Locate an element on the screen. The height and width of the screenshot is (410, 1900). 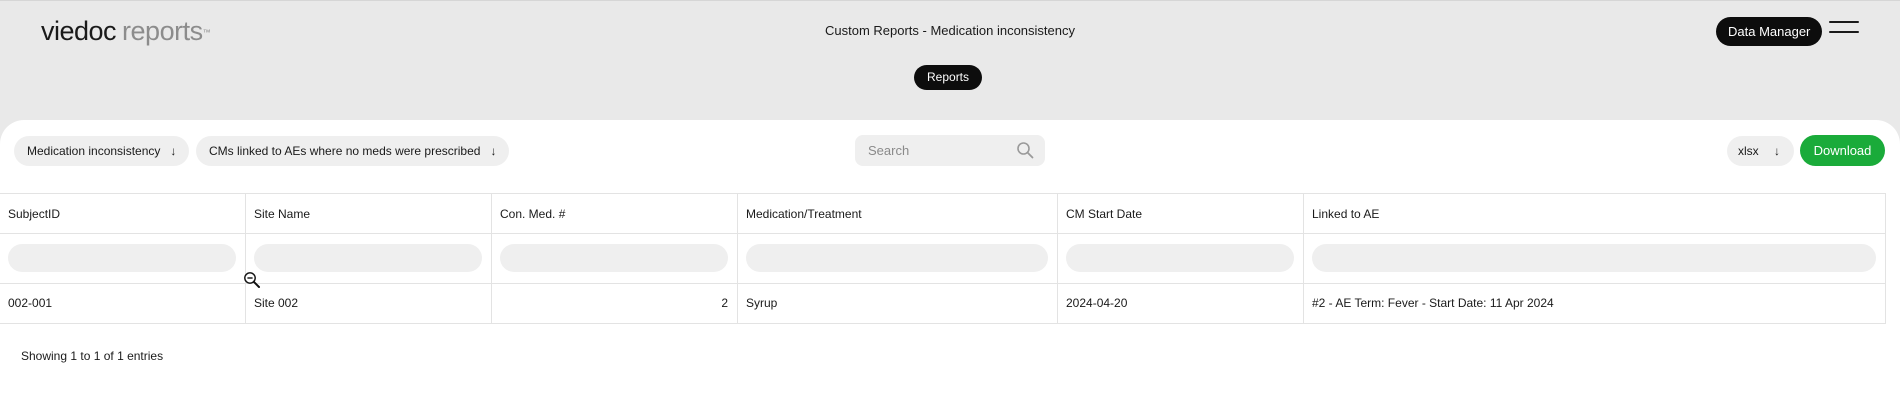
report-type-select: Medication inconsistency ↓ is located at coordinates (102, 151).